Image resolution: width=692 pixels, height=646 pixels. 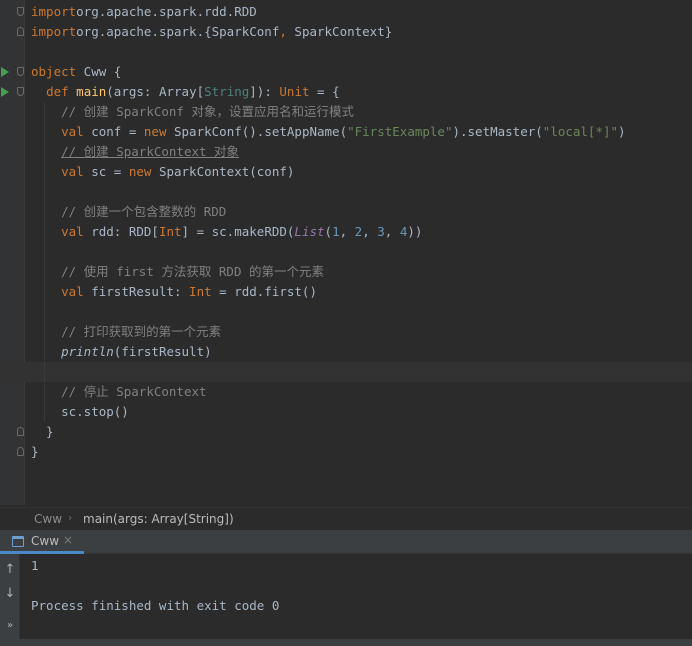 What do you see at coordinates (121, 352) in the screenshot?
I see `code-text: println(firstResult)` at bounding box center [121, 352].